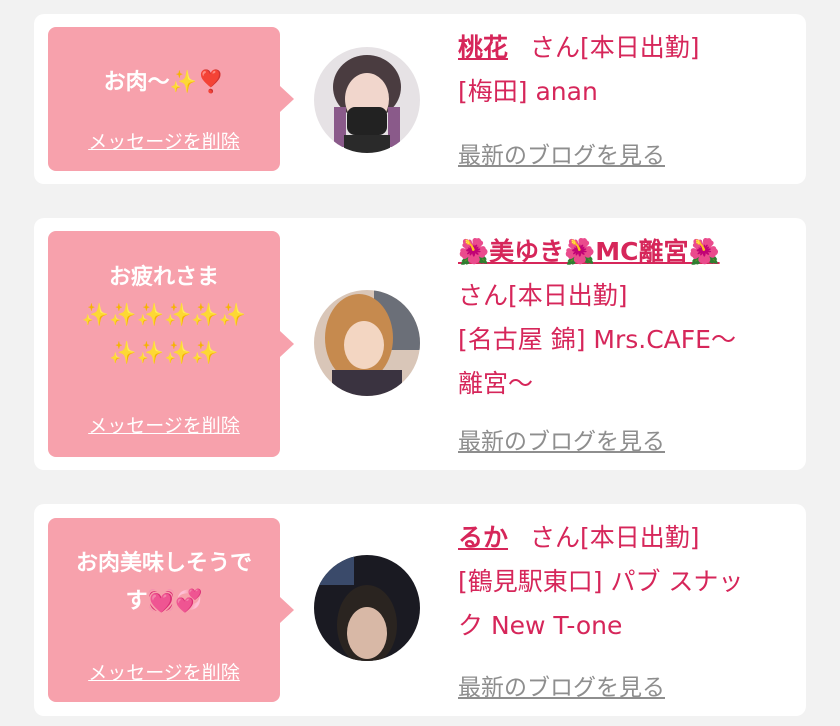 This screenshot has width=840, height=726. I want to click on message-line: お肉美味しそうで, so click(163, 563).